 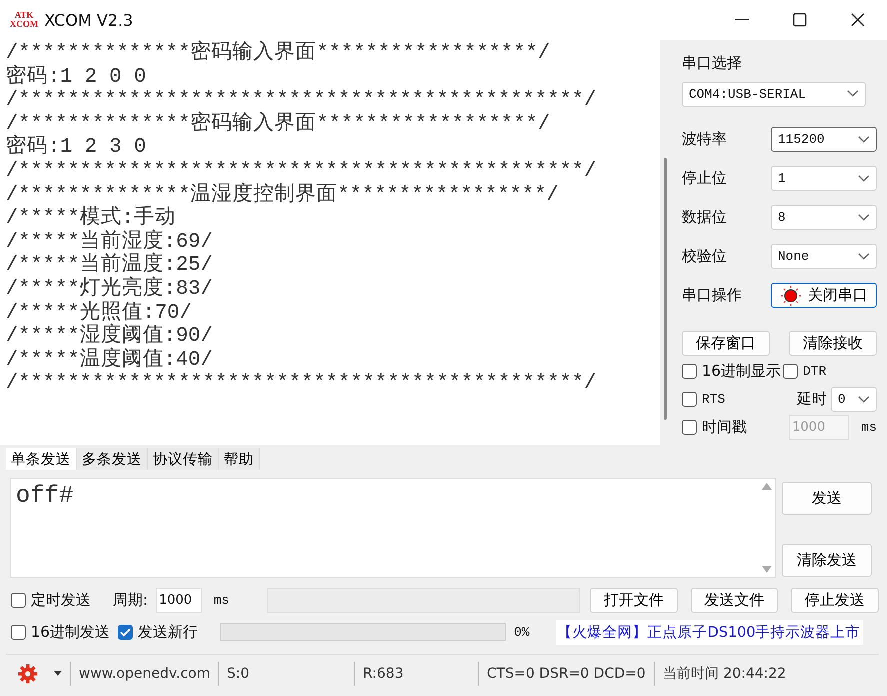 I want to click on setting-label: 校验位, so click(x=704, y=256).